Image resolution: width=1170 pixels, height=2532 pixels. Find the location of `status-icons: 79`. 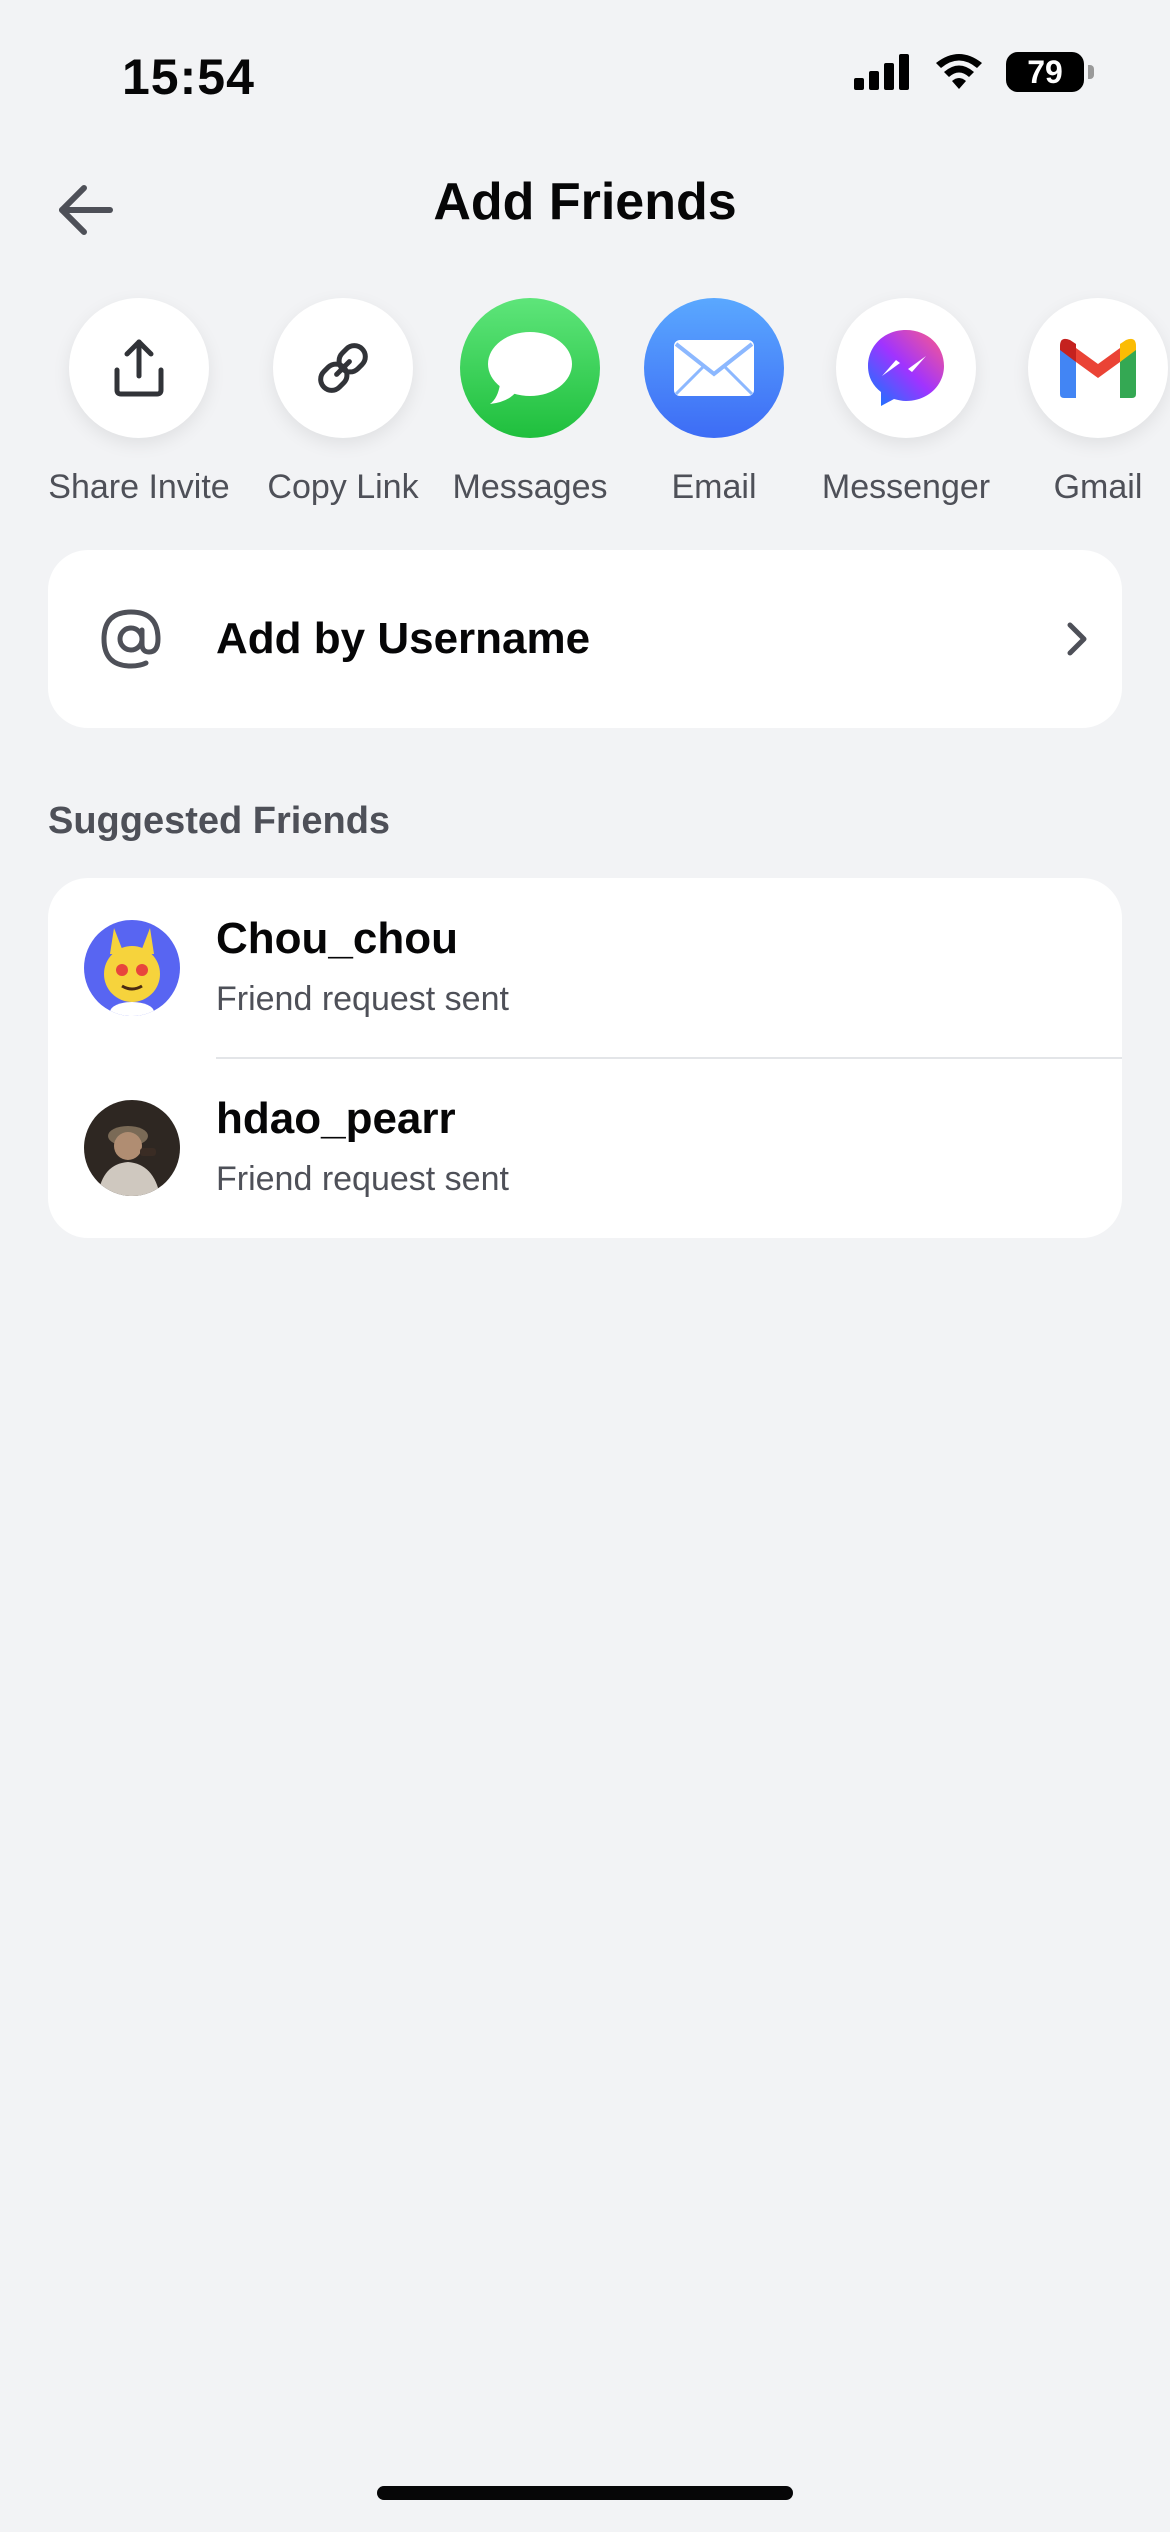

status-icons: 79 is located at coordinates (974, 72).